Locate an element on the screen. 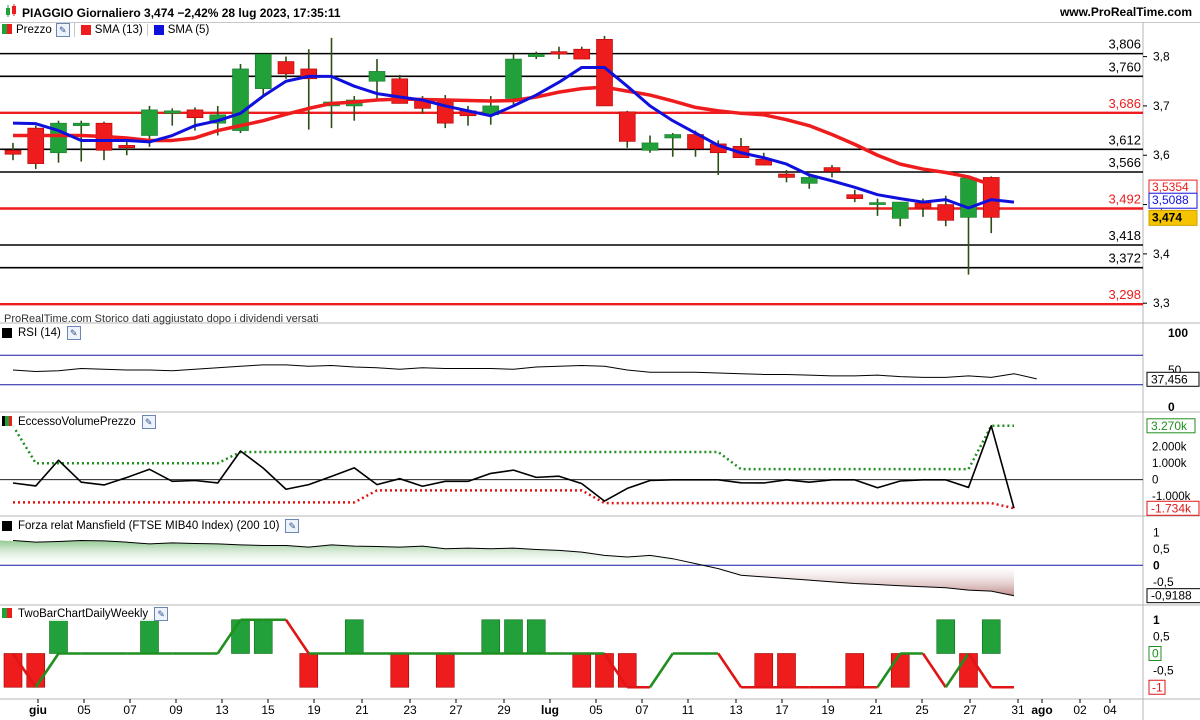  candlestick-icon is located at coordinates (11, 12).